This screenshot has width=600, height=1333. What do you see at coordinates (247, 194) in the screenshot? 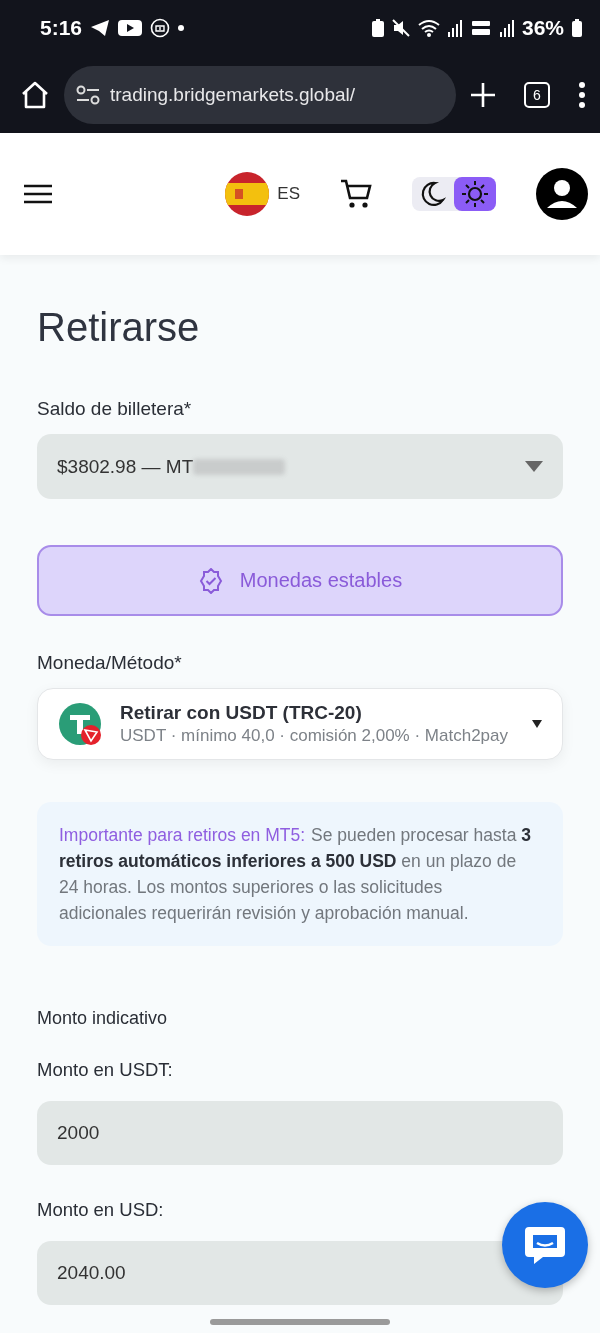
I see `flag-icon` at bounding box center [247, 194].